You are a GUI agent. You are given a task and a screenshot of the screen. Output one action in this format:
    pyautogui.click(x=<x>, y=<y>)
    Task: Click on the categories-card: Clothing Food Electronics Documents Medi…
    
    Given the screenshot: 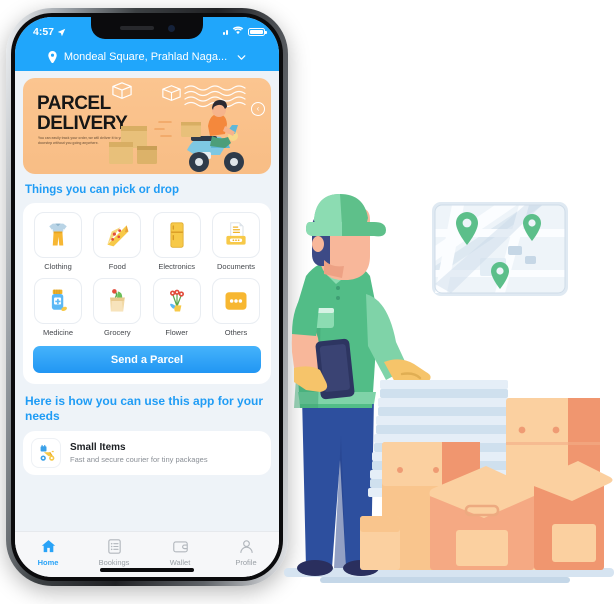 What is the action you would take?
    pyautogui.click(x=147, y=293)
    